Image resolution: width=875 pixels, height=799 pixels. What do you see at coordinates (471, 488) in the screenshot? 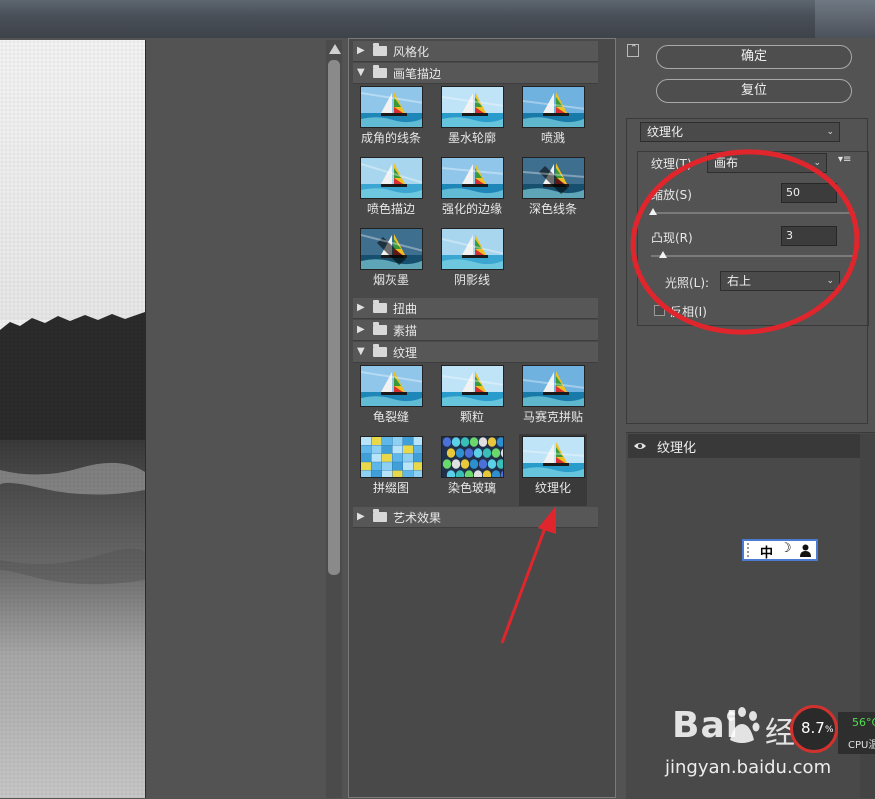
I see `filter-thumbnail-label: 染色玻璃` at bounding box center [471, 488].